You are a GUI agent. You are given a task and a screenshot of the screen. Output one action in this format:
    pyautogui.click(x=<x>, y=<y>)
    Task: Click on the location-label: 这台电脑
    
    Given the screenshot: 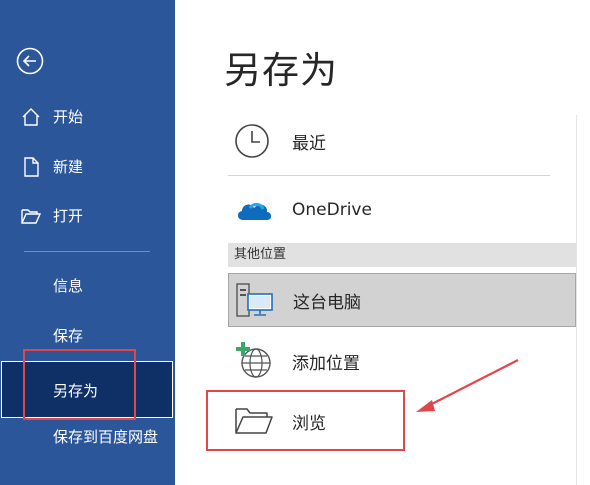 What is the action you would take?
    pyautogui.click(x=327, y=302)
    